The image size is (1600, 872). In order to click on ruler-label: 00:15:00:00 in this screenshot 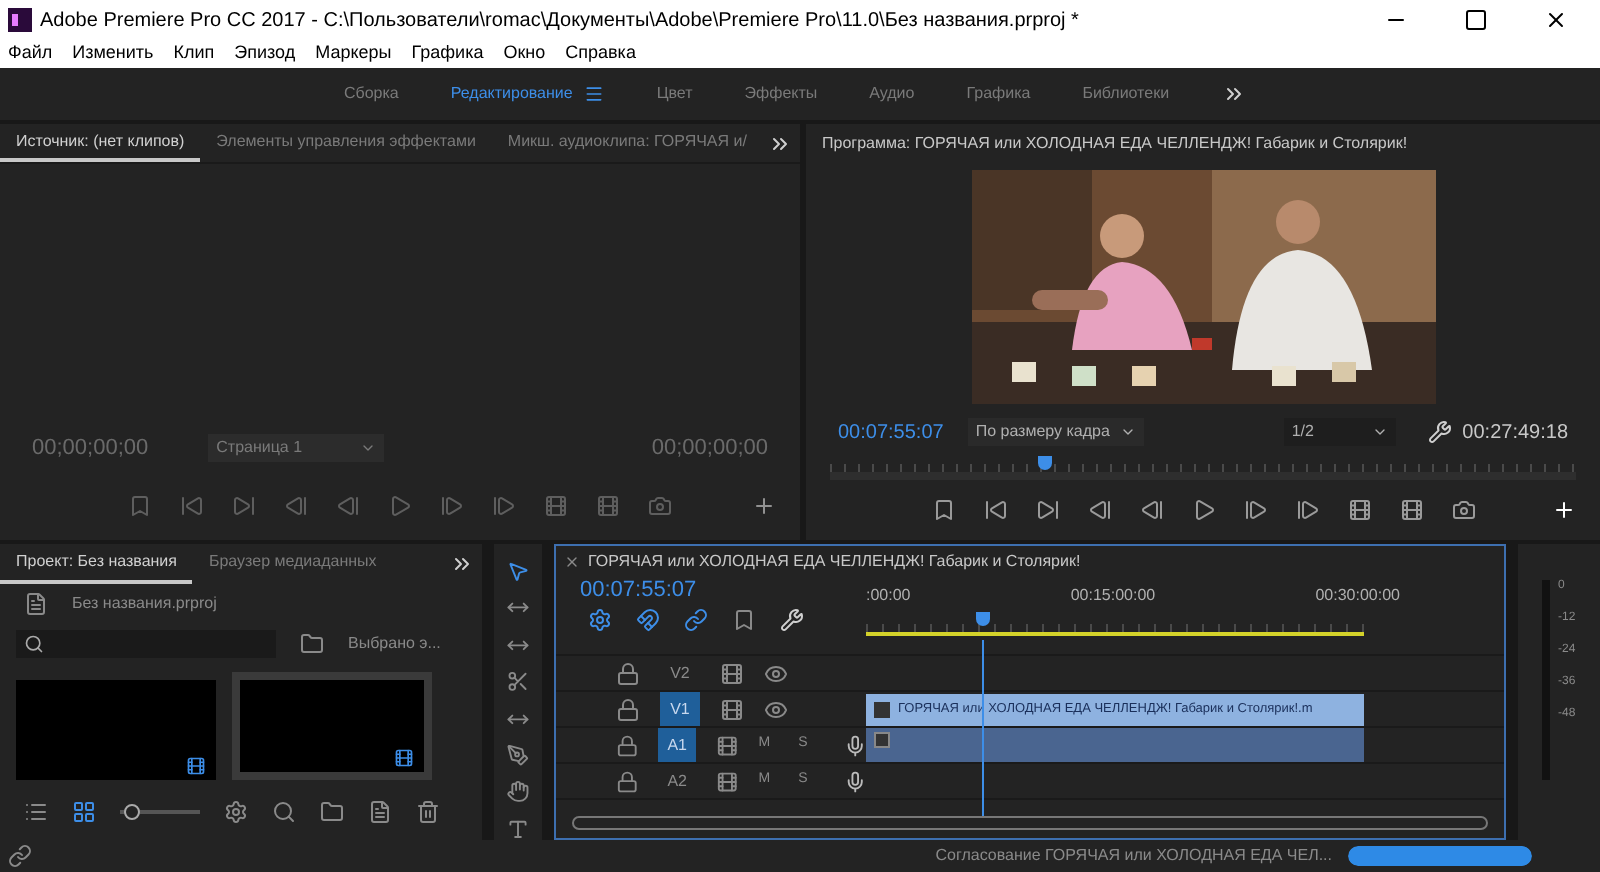, I will do `click(1113, 596)`.